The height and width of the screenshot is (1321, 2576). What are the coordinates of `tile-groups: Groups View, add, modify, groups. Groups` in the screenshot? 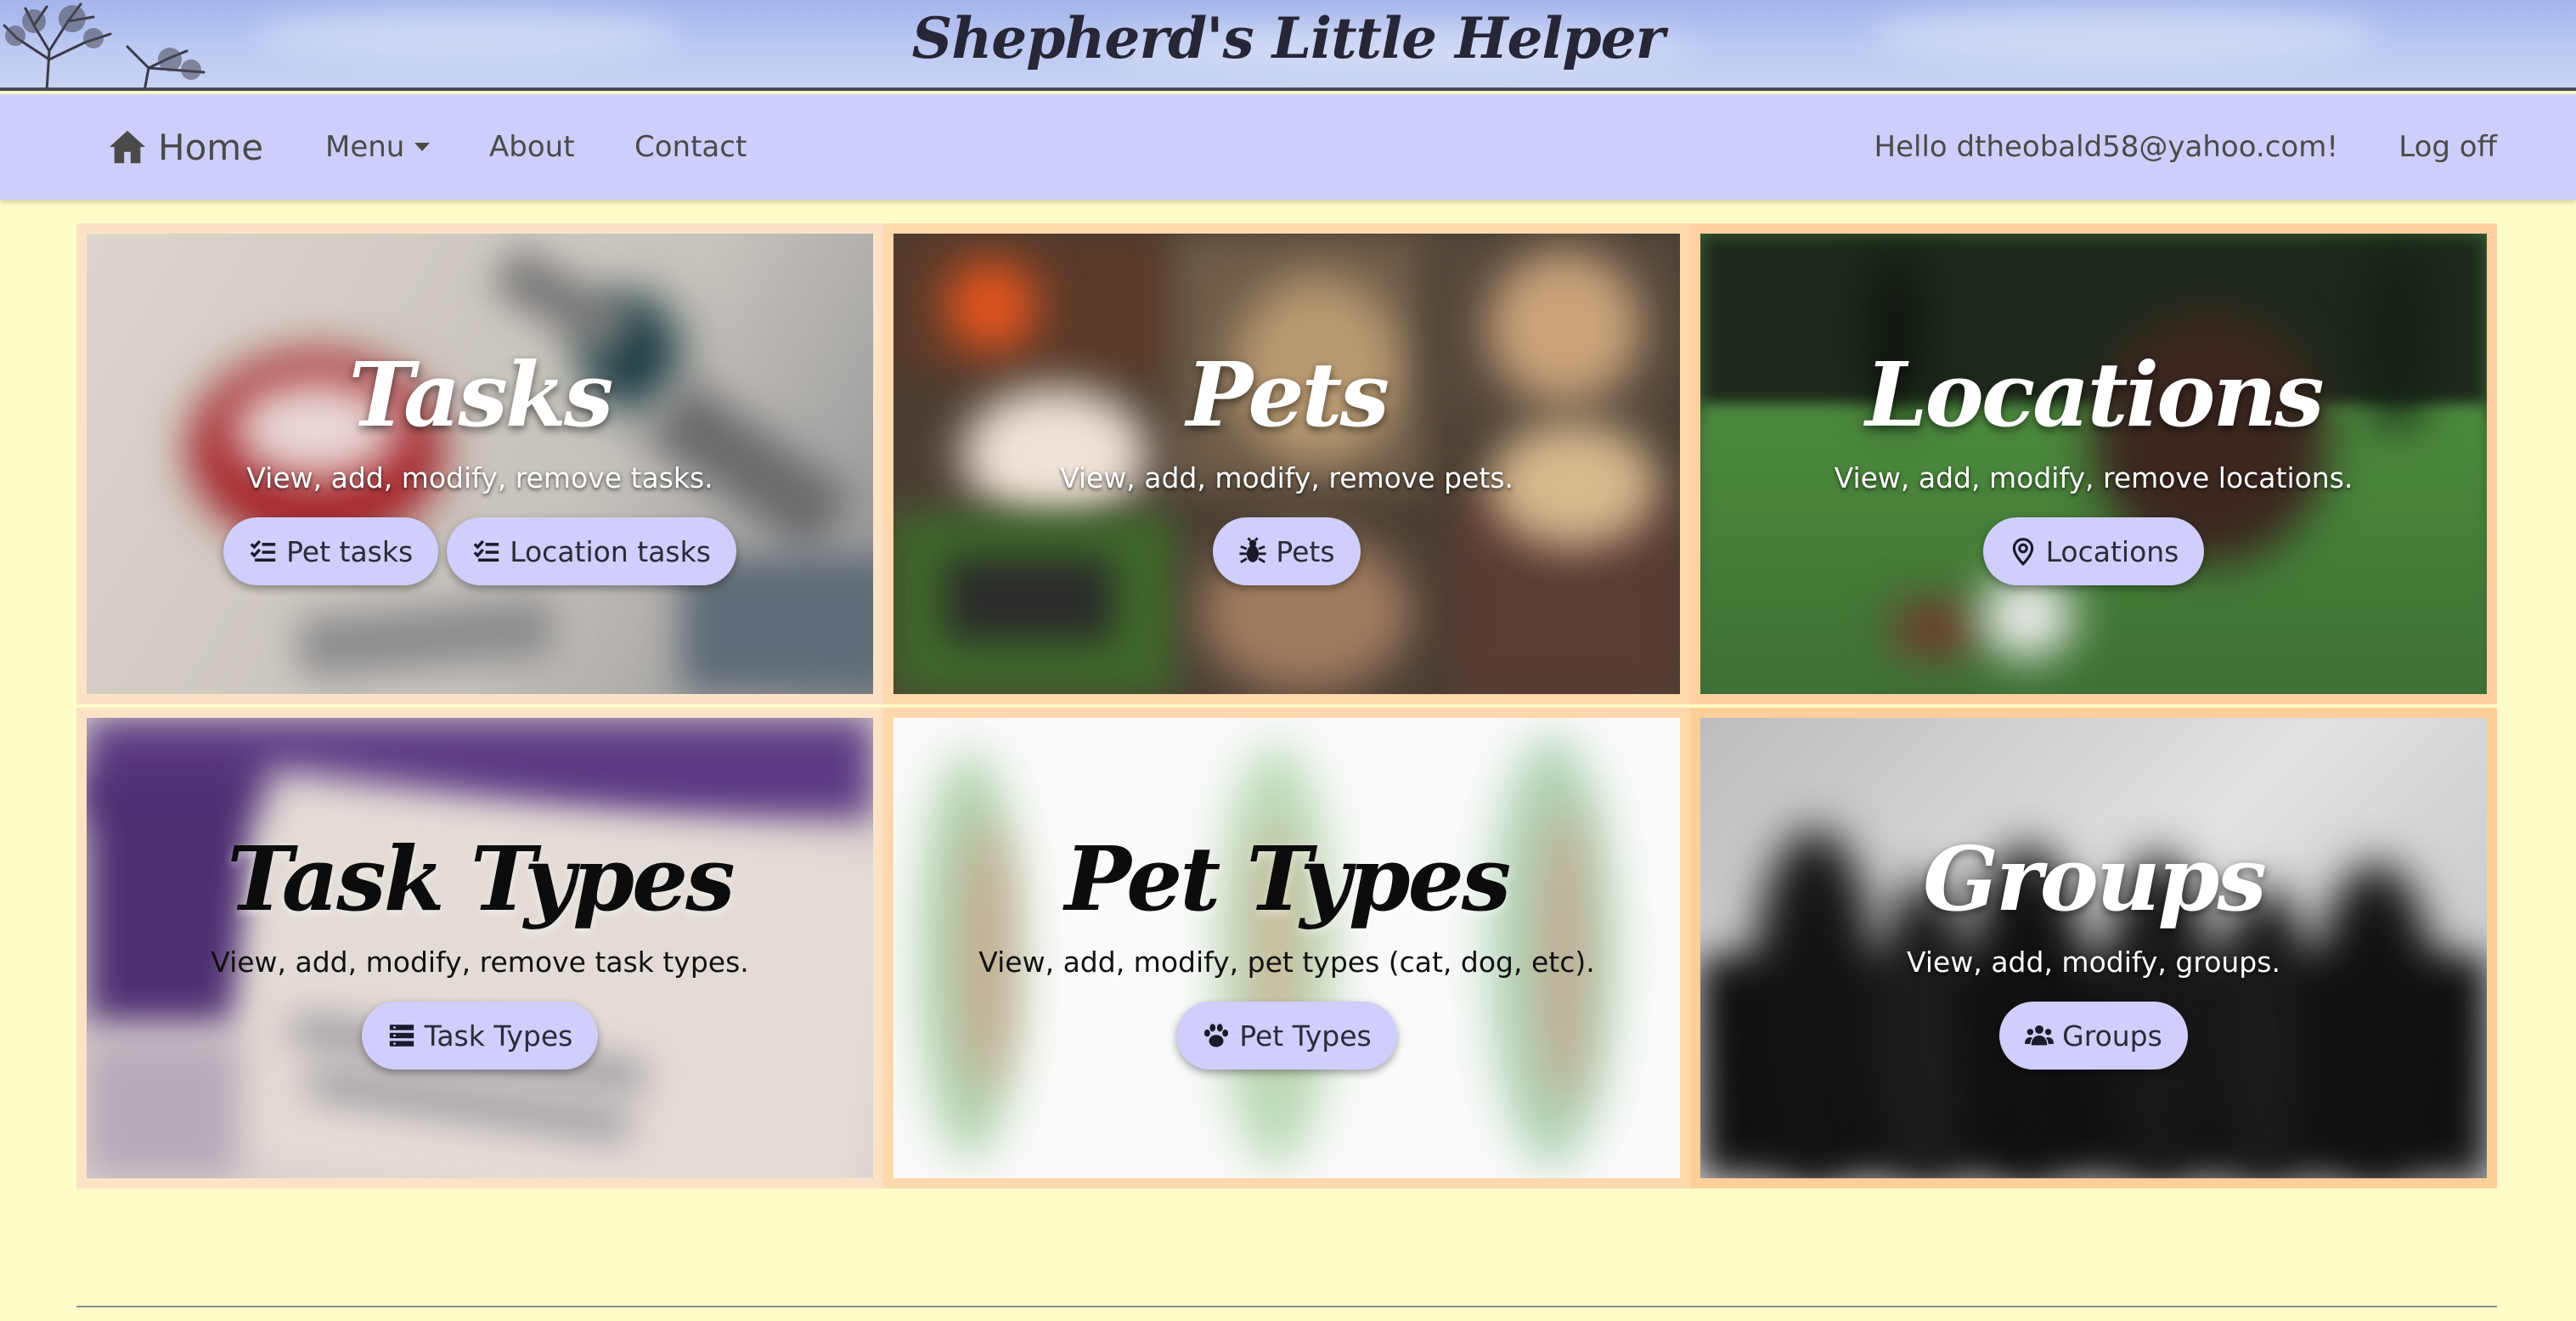 It's located at (2093, 948).